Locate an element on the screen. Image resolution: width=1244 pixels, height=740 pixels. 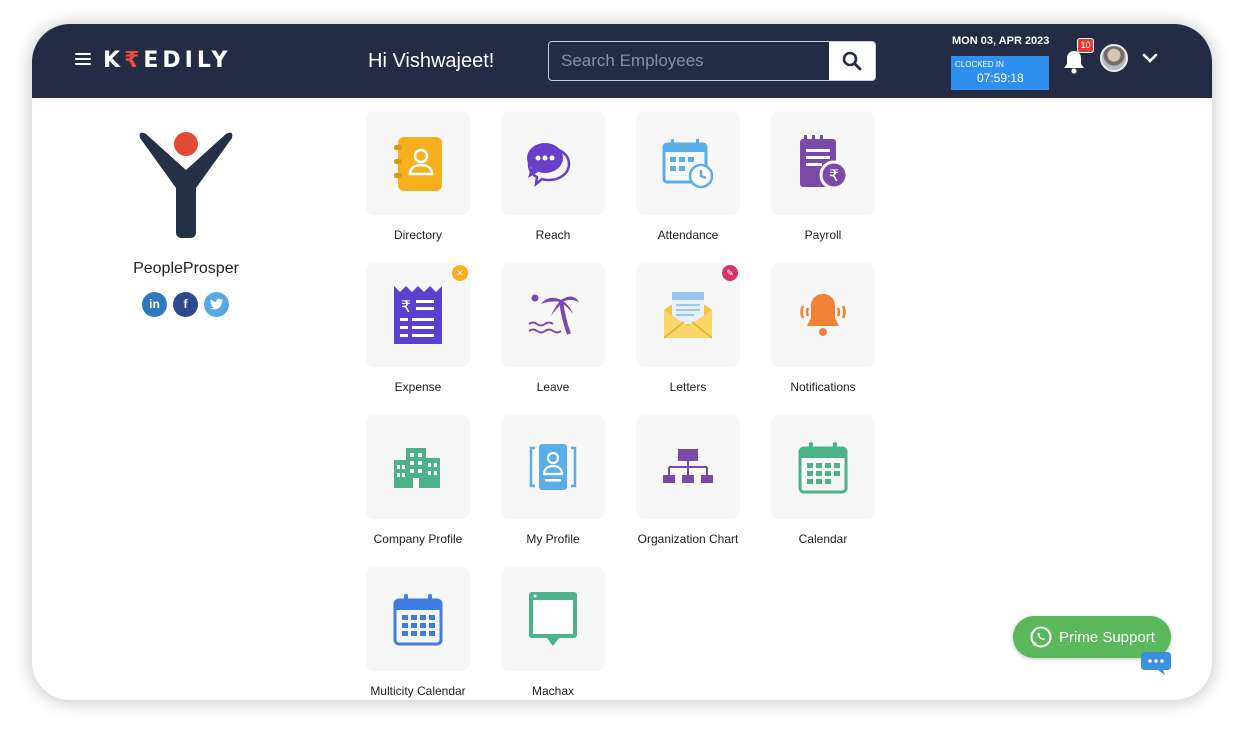
whatsapp-icon is located at coordinates (1041, 637).